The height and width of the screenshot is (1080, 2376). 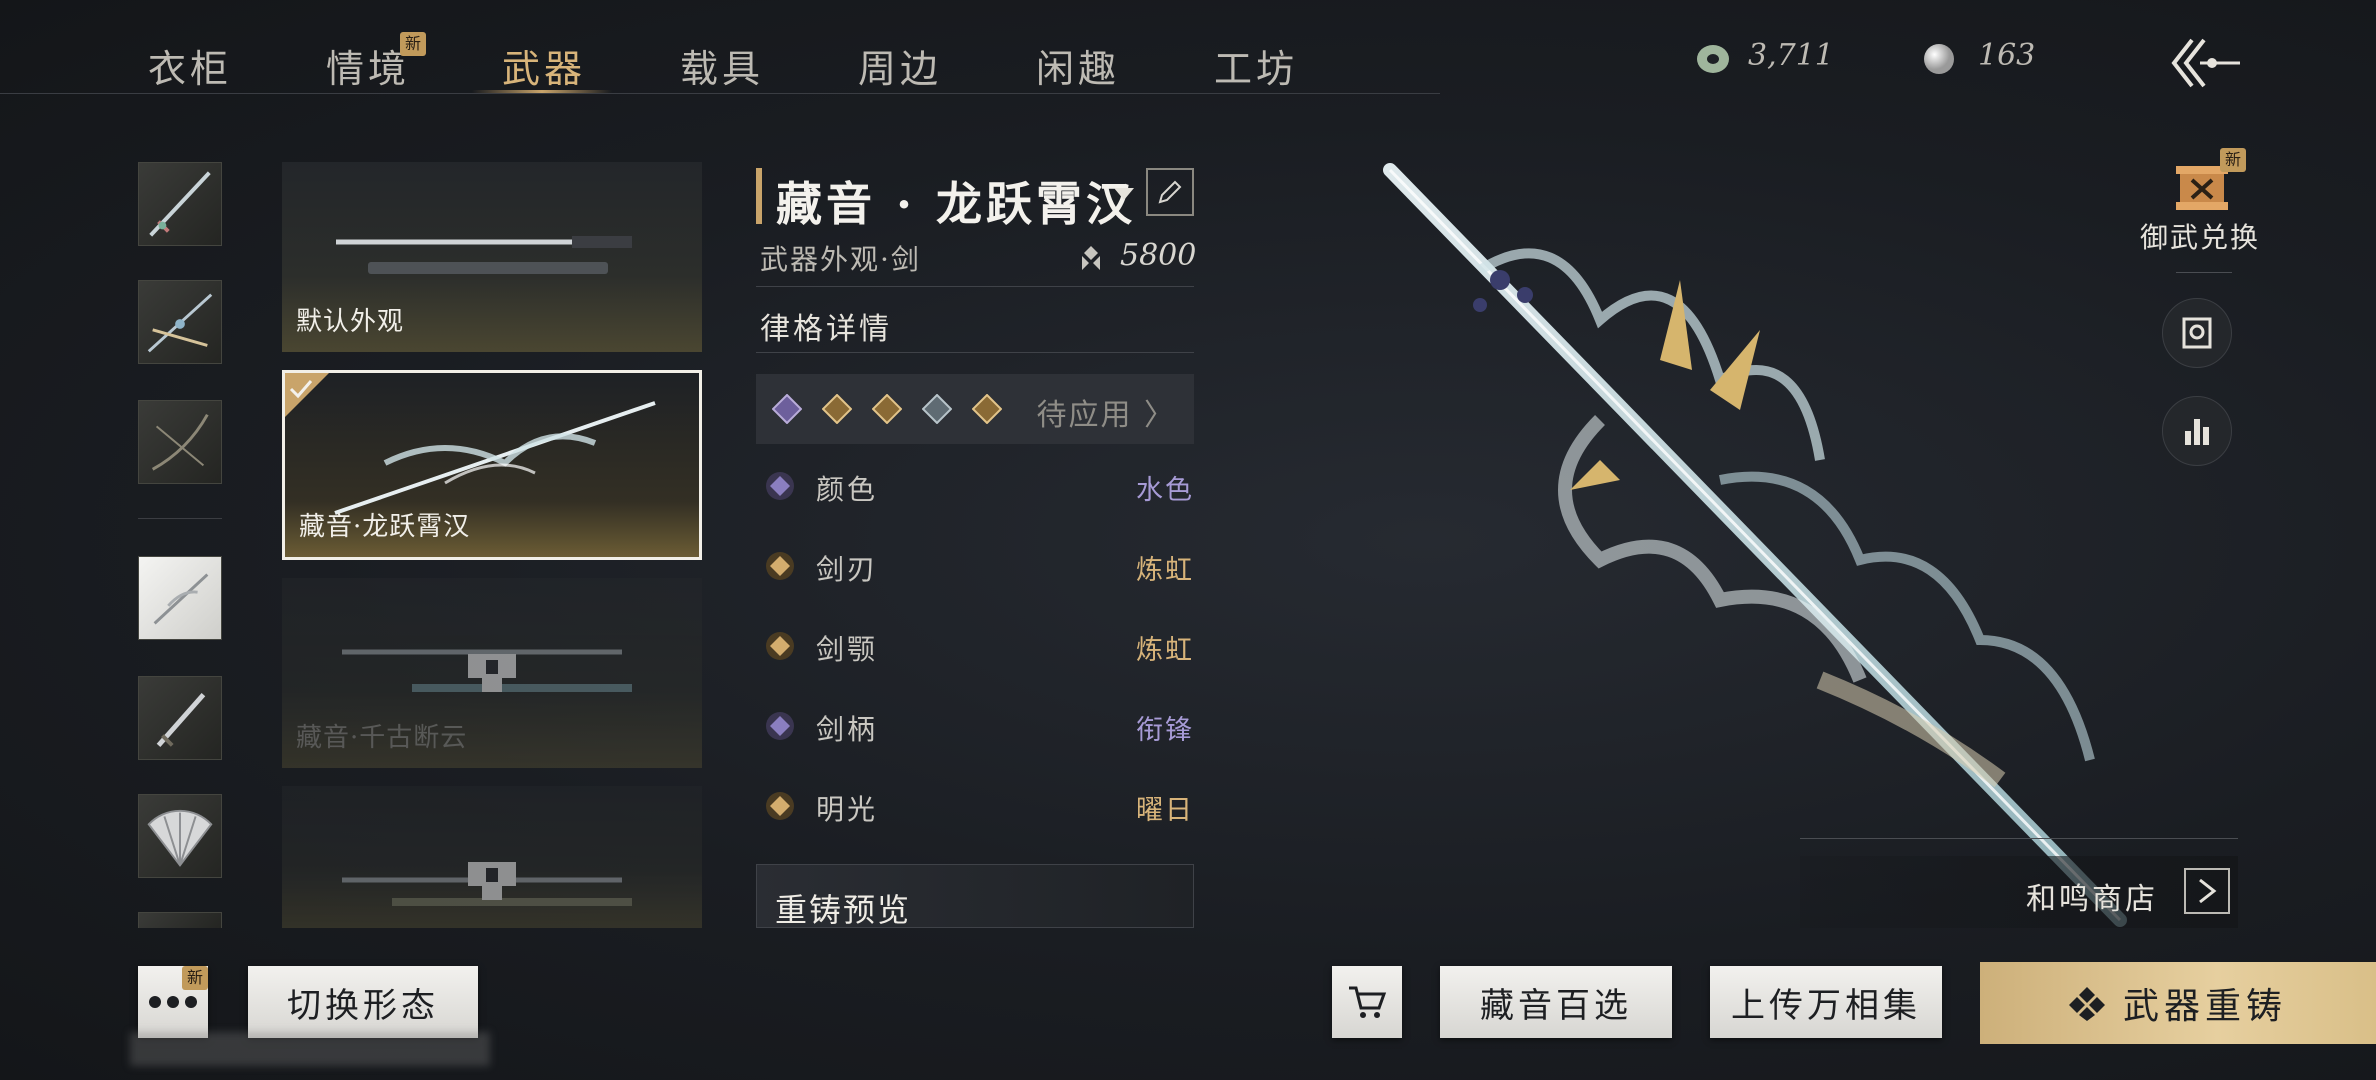 I want to click on silver-gem-icon, so click(x=937, y=409).